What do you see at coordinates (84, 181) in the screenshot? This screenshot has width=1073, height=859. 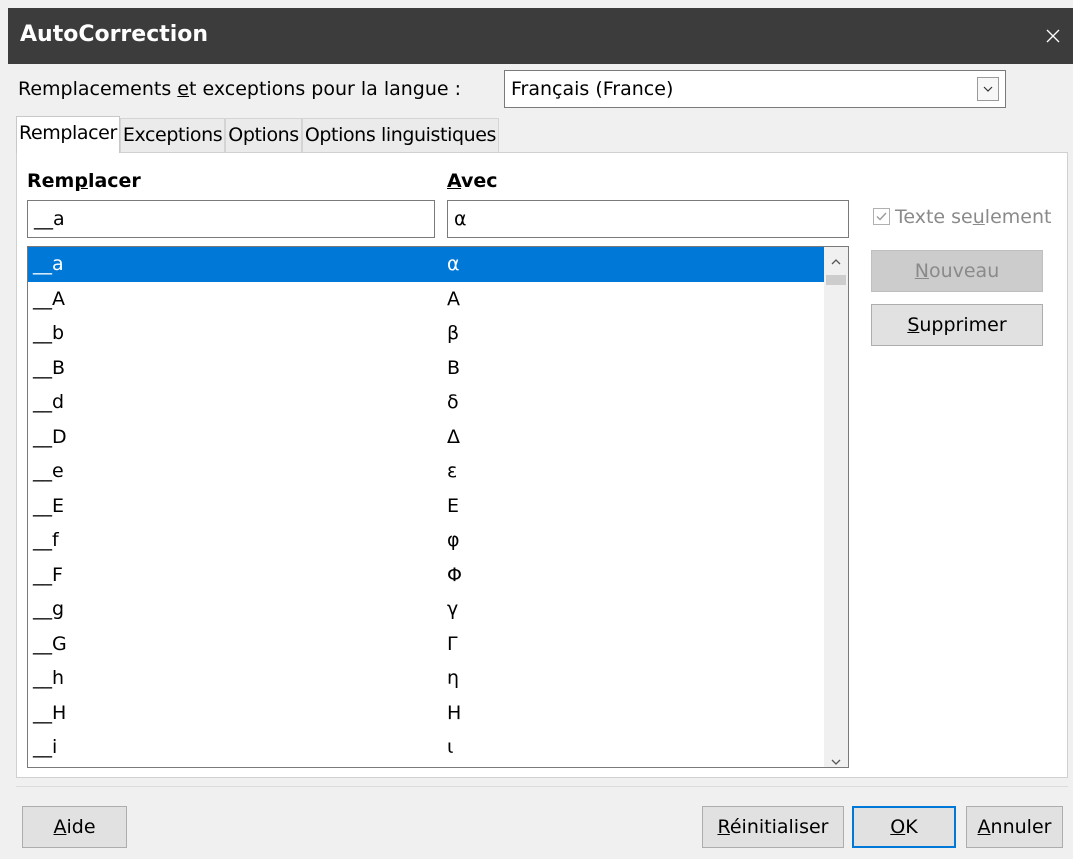 I see `replace-column-header: Remplacer` at bounding box center [84, 181].